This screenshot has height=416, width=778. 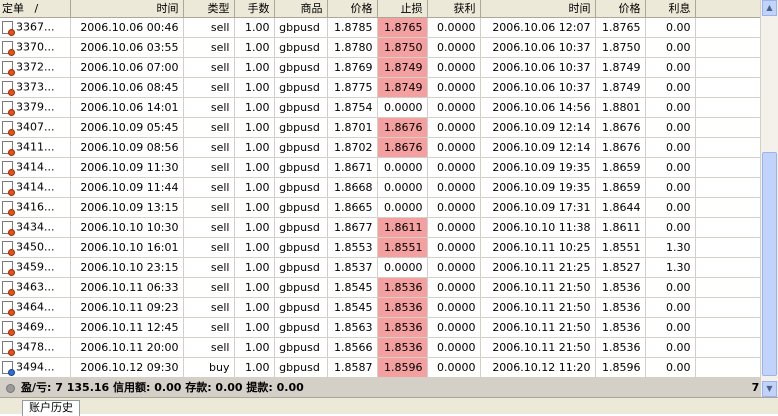 What do you see at coordinates (402, 9) in the screenshot?
I see `col-header-stop-loss: 止损` at bounding box center [402, 9].